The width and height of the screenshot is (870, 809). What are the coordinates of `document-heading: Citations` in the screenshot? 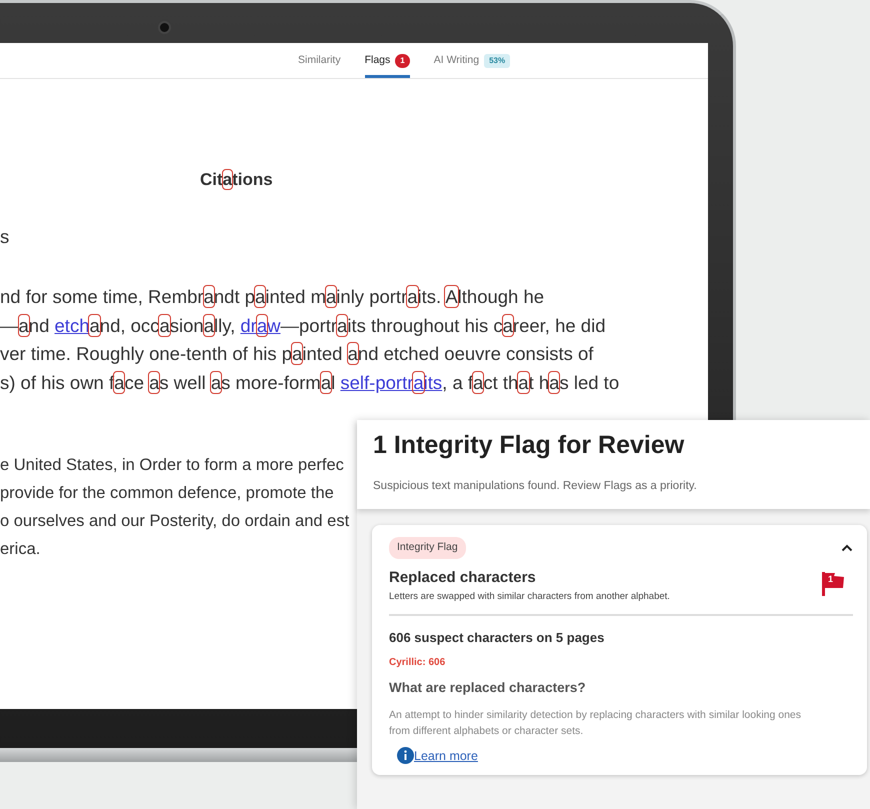 It's located at (236, 180).